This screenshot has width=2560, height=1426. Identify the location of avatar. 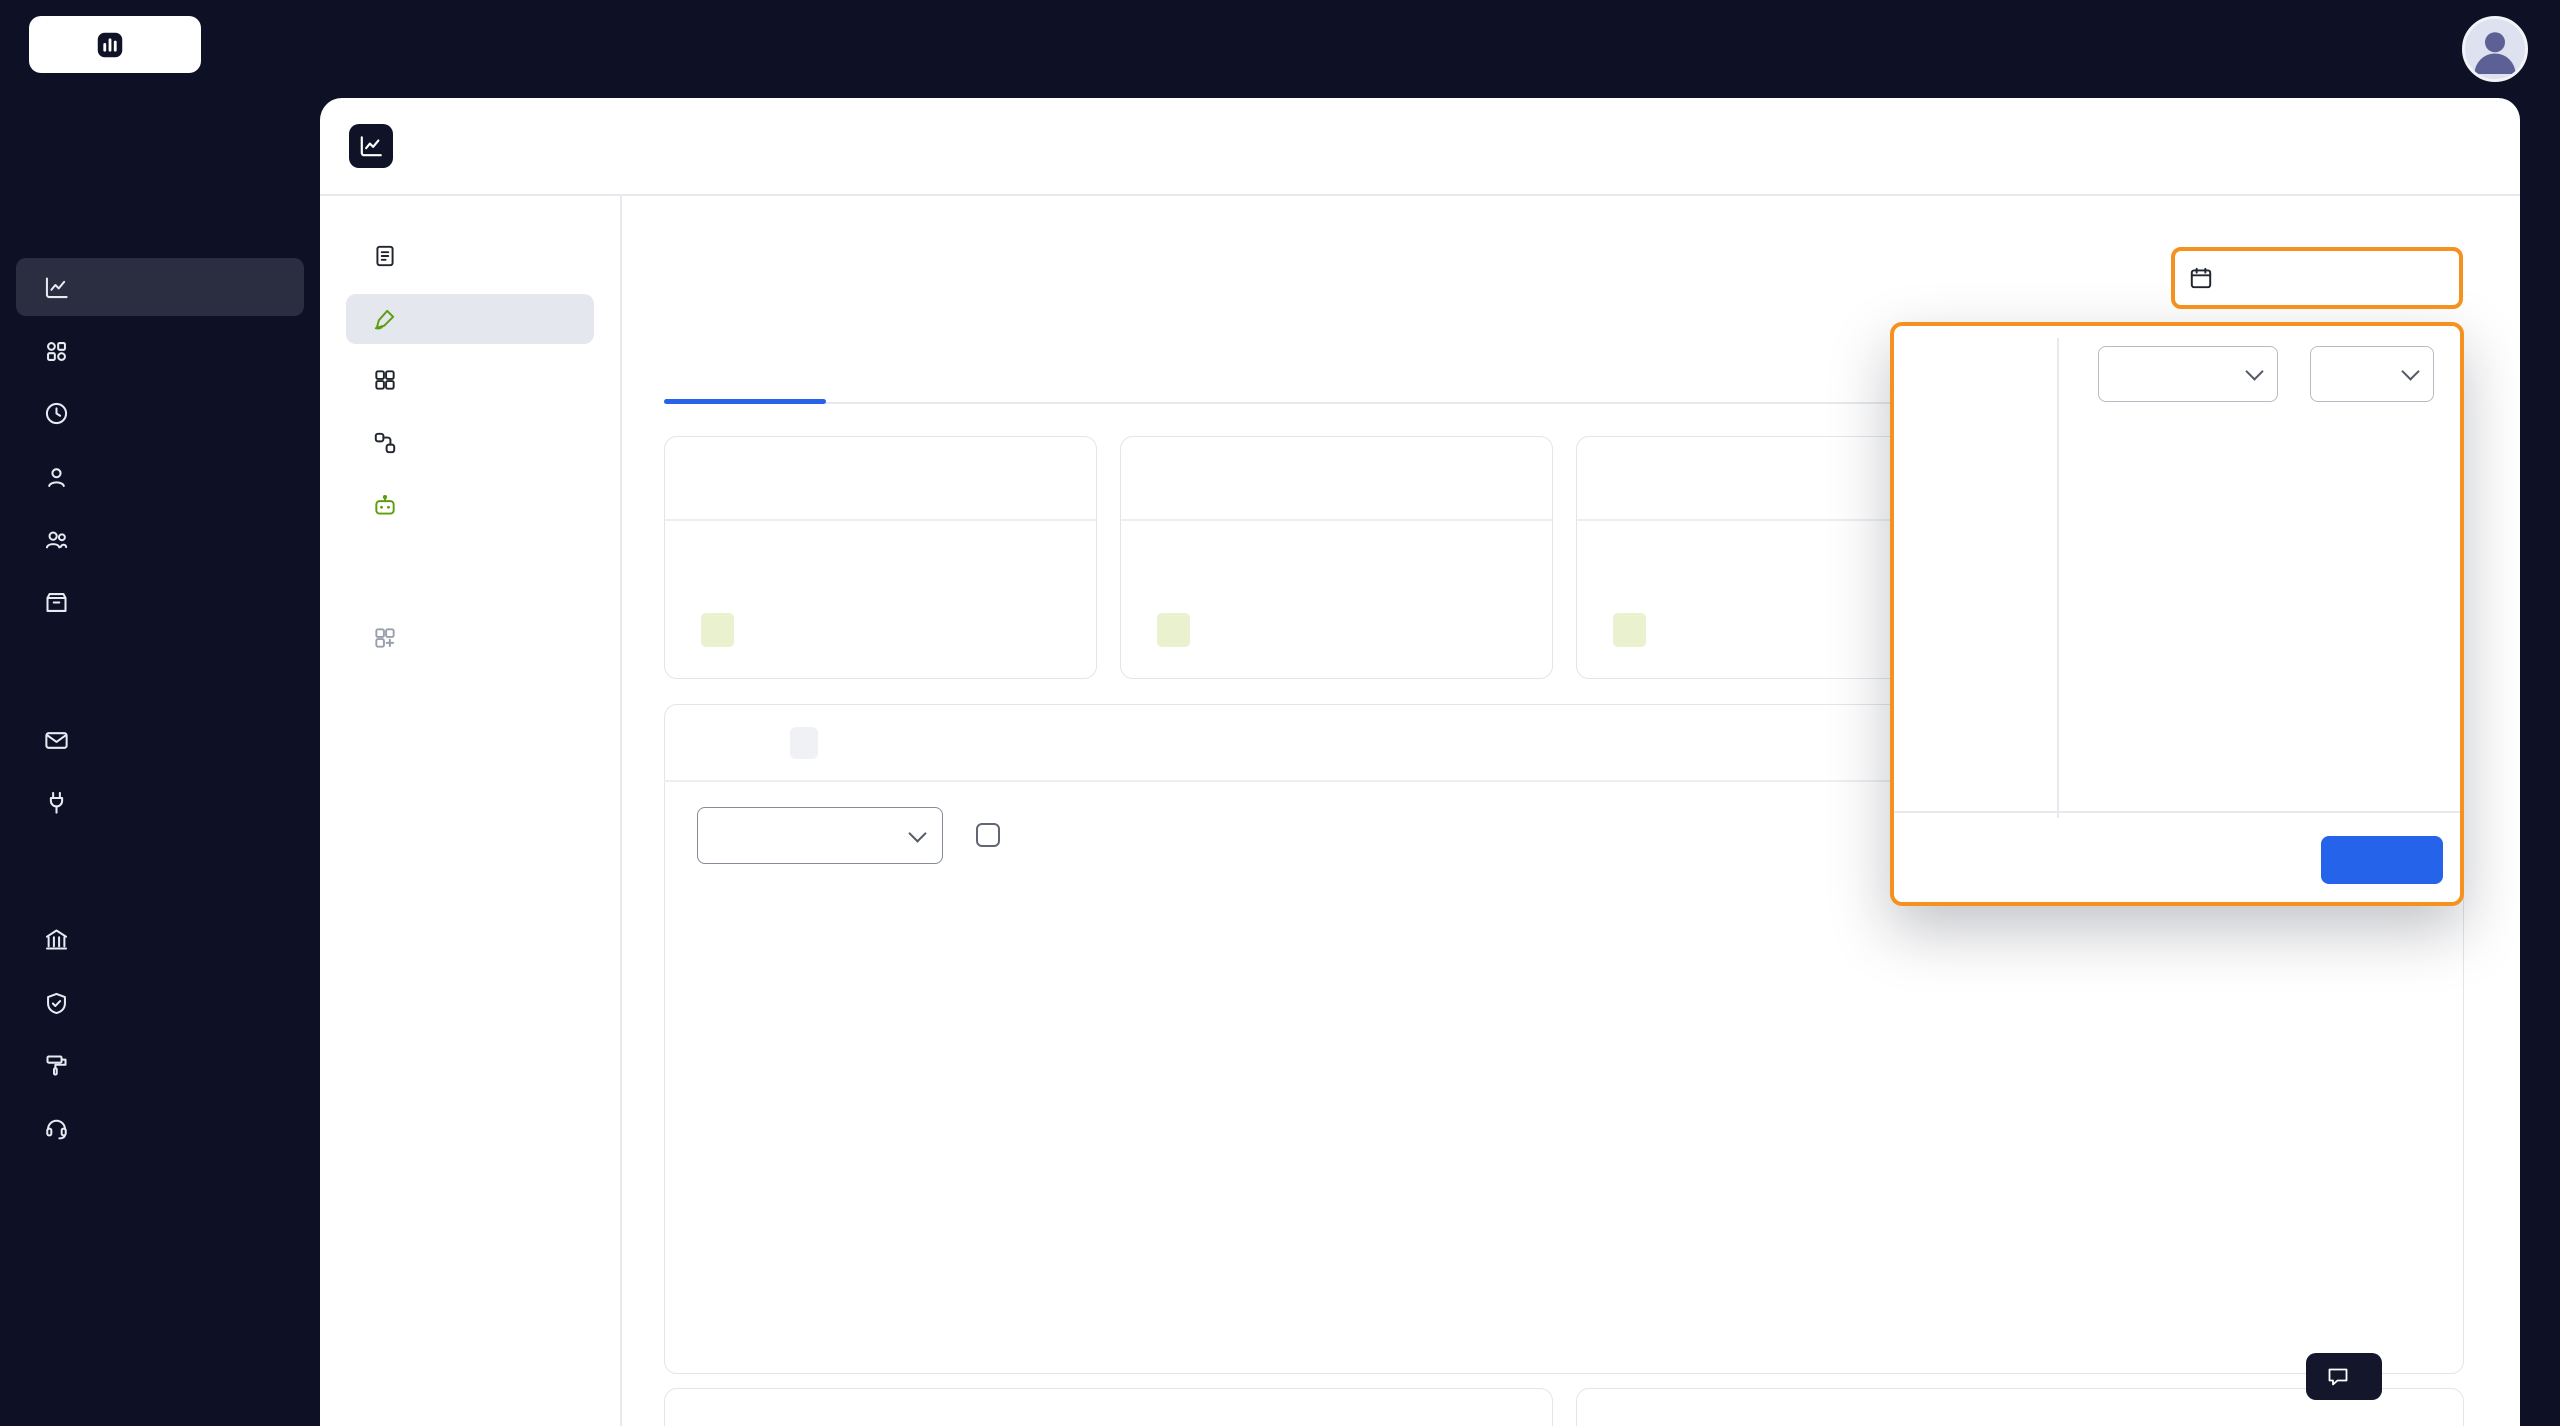
(2495, 49).